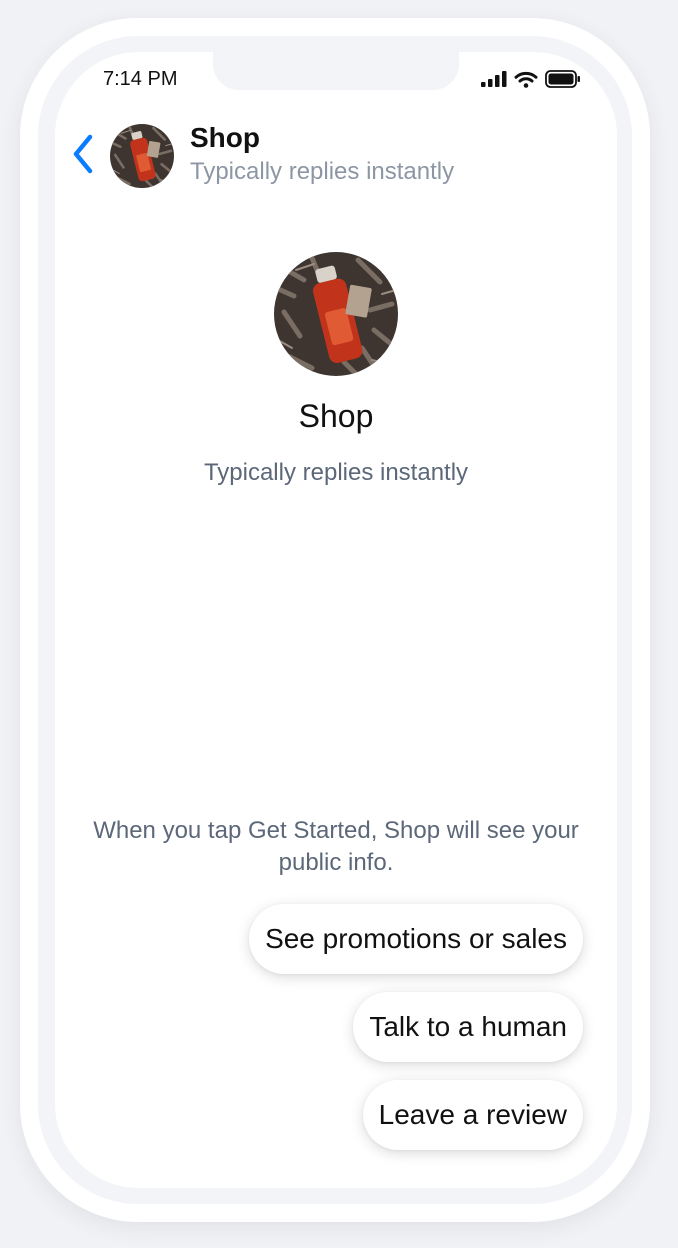  What do you see at coordinates (225, 137) in the screenshot?
I see `header-title: Shop` at bounding box center [225, 137].